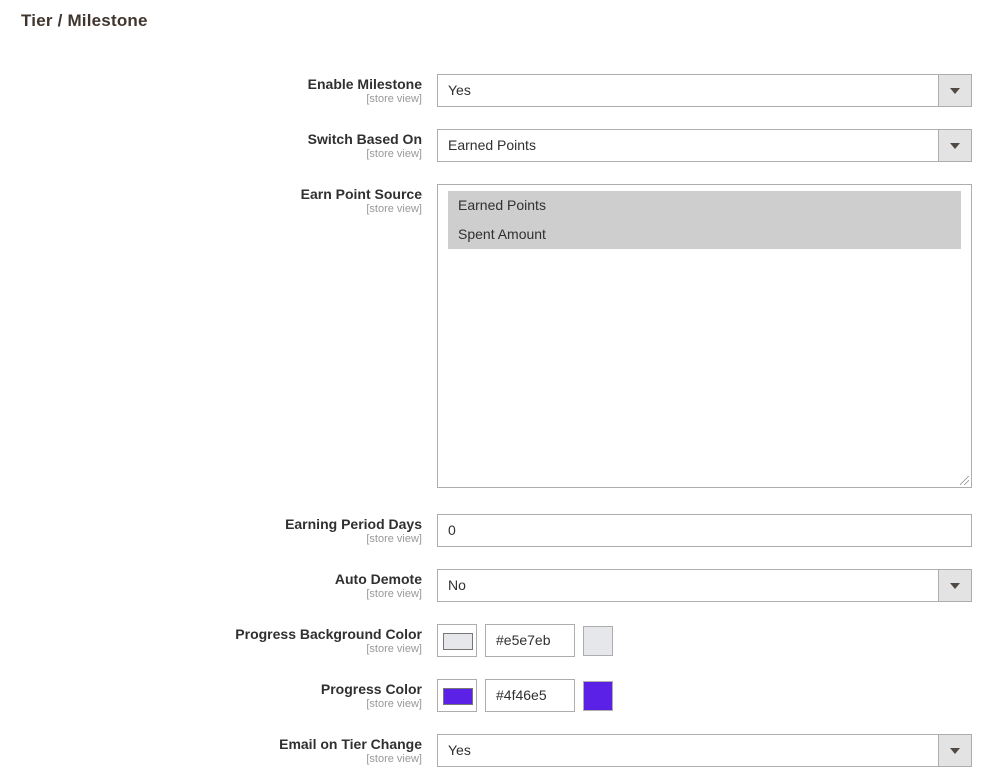 The image size is (988, 780). I want to click on multiselect-option: Spent Amount, so click(704, 234).